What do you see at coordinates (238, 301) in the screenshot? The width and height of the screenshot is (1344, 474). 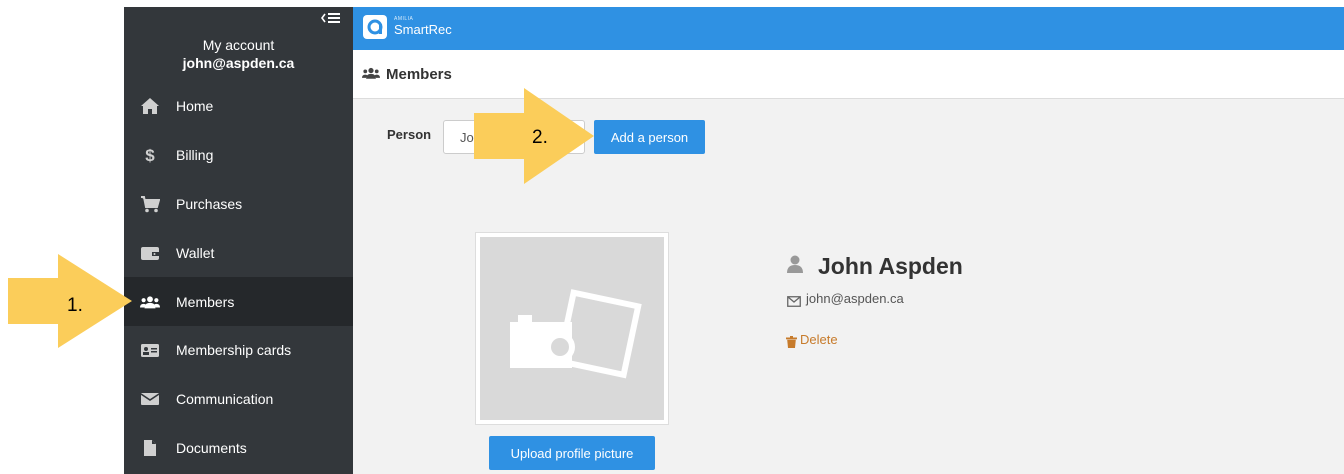 I see `sidebar-item-members: Members` at bounding box center [238, 301].